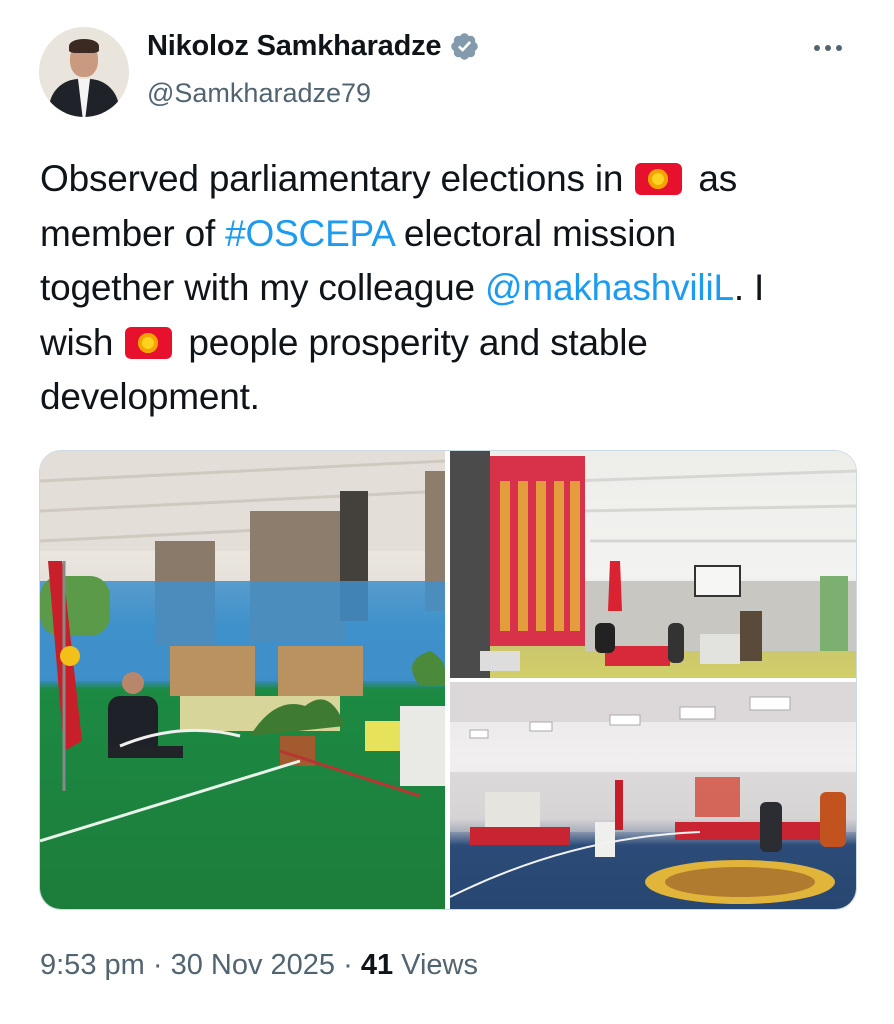  Describe the element at coordinates (534, 233) in the screenshot. I see `text-segment: electoral mission` at that location.